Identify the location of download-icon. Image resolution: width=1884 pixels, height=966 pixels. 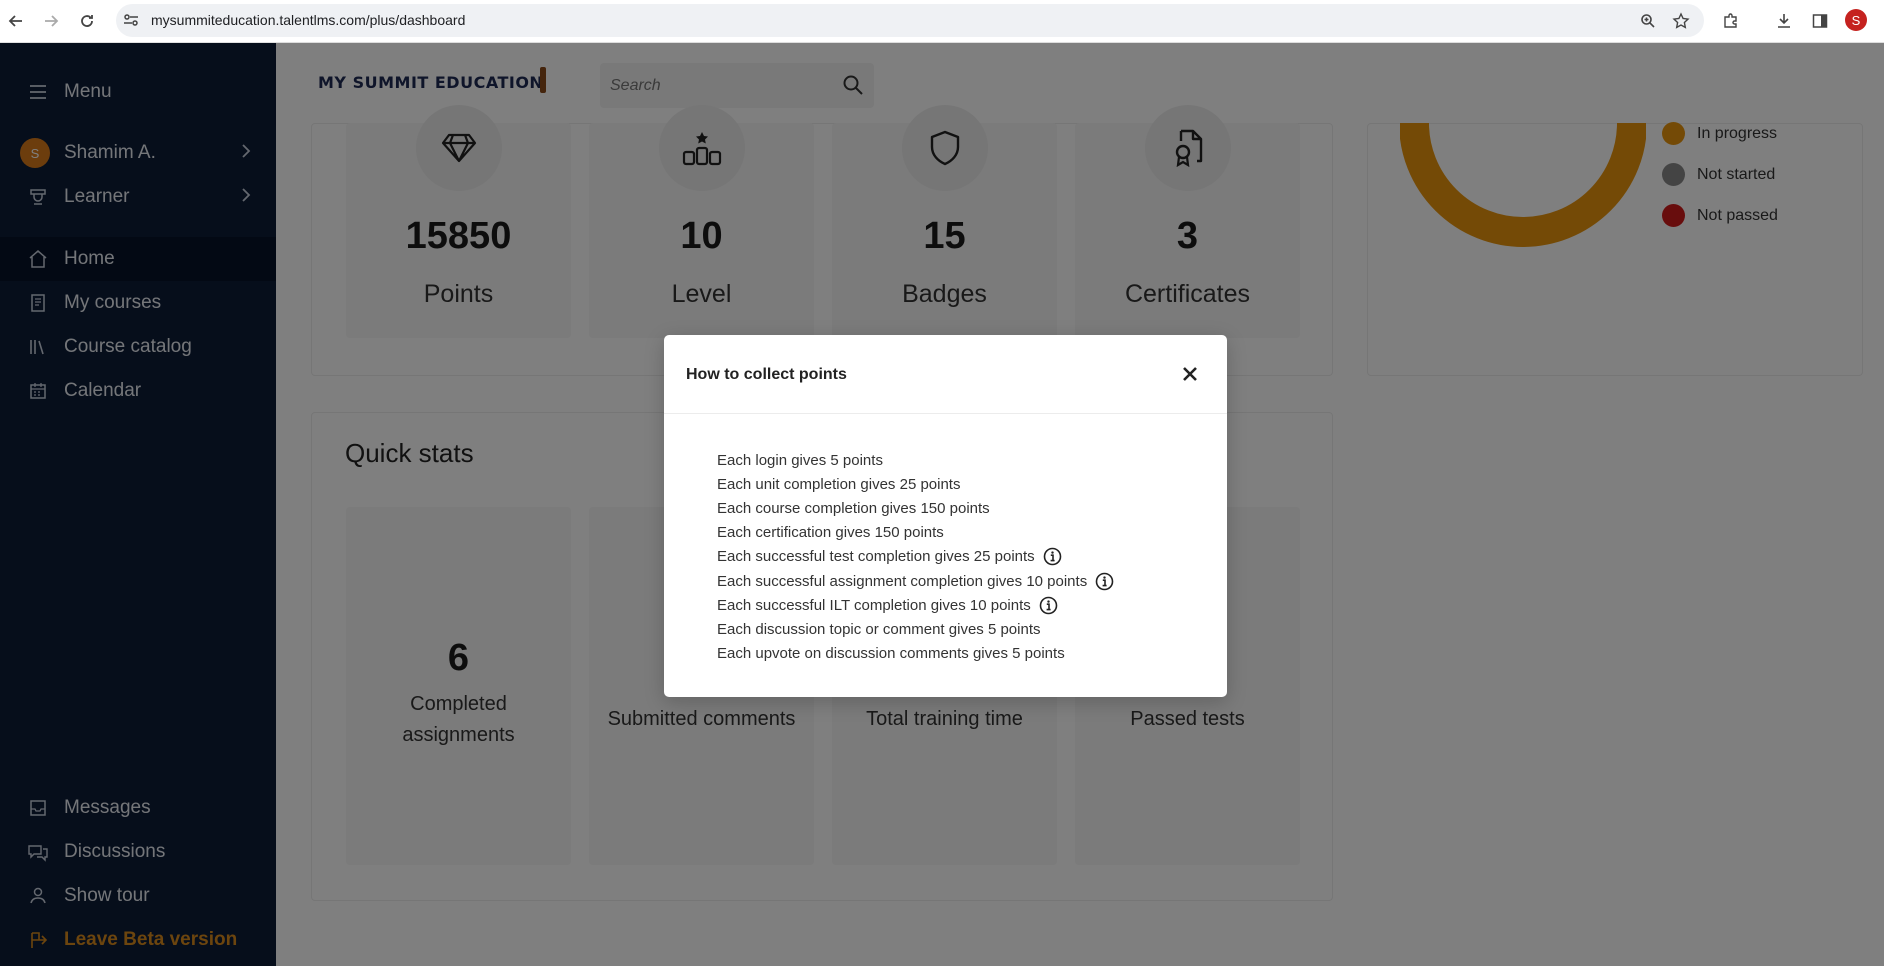
(1784, 21).